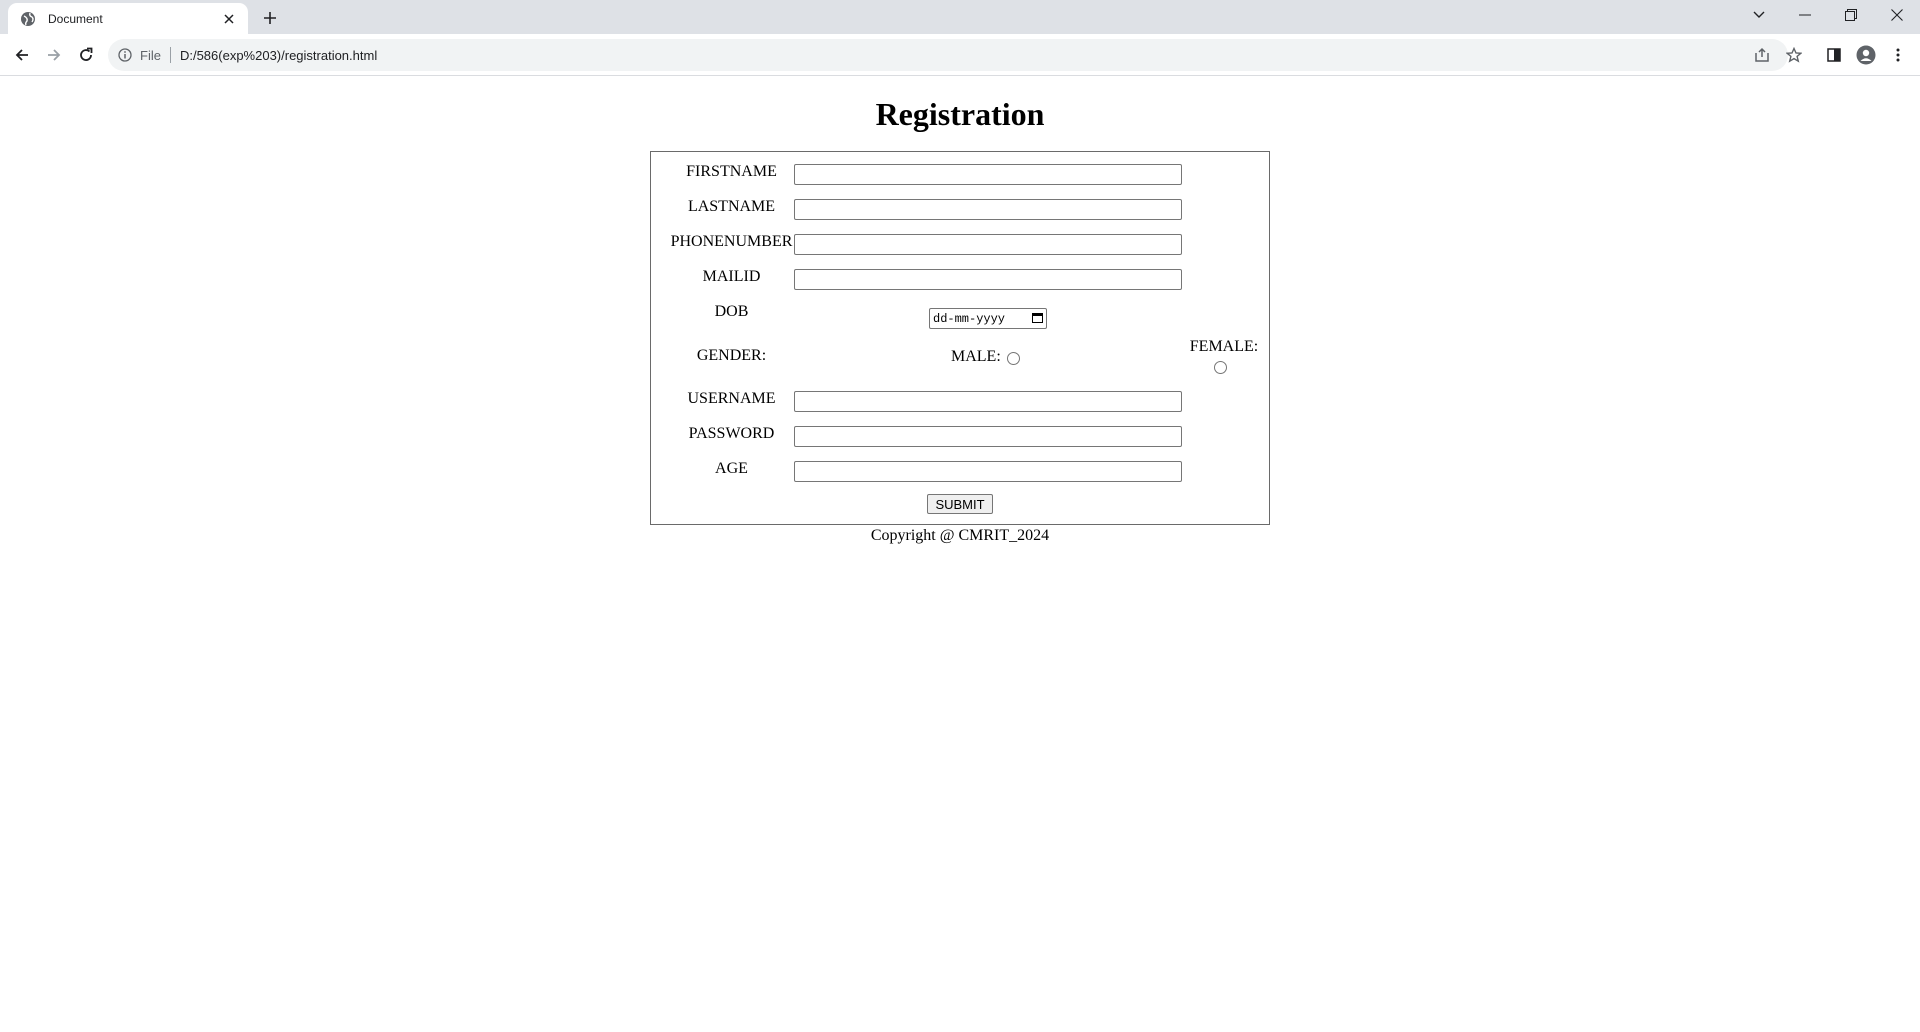 The image size is (1920, 1032). Describe the element at coordinates (988, 401) in the screenshot. I see `username-input` at that location.